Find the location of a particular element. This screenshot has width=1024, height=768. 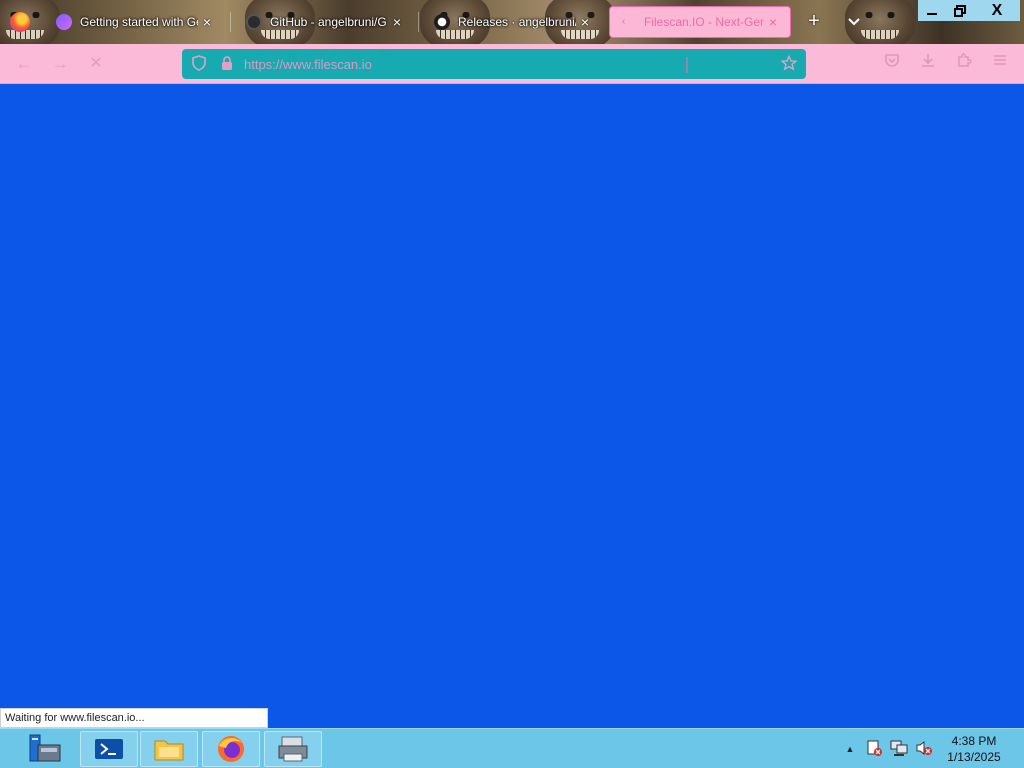

stop-button: ✕ is located at coordinates (96, 64).